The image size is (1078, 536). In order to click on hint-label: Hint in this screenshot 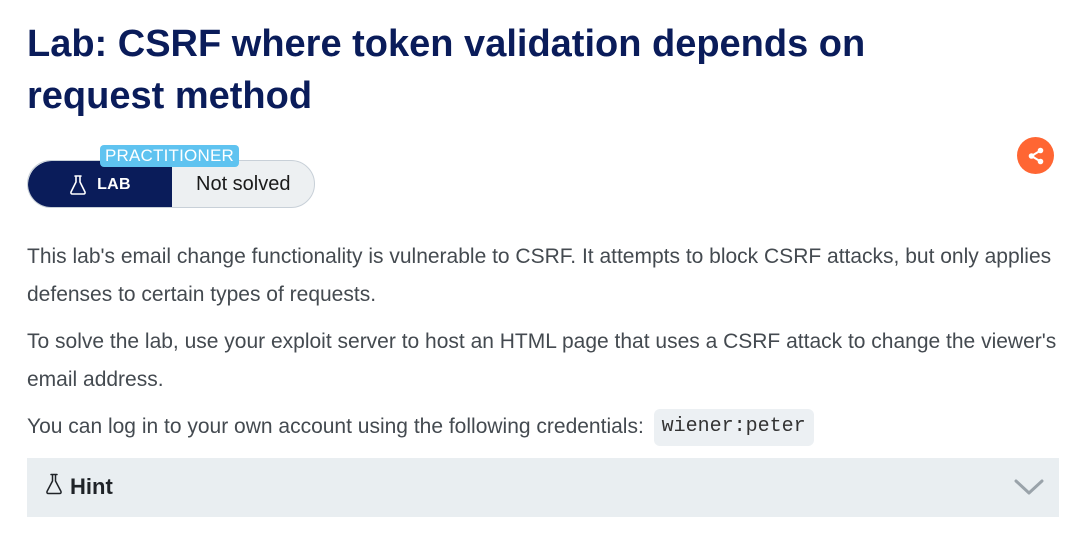, I will do `click(91, 486)`.